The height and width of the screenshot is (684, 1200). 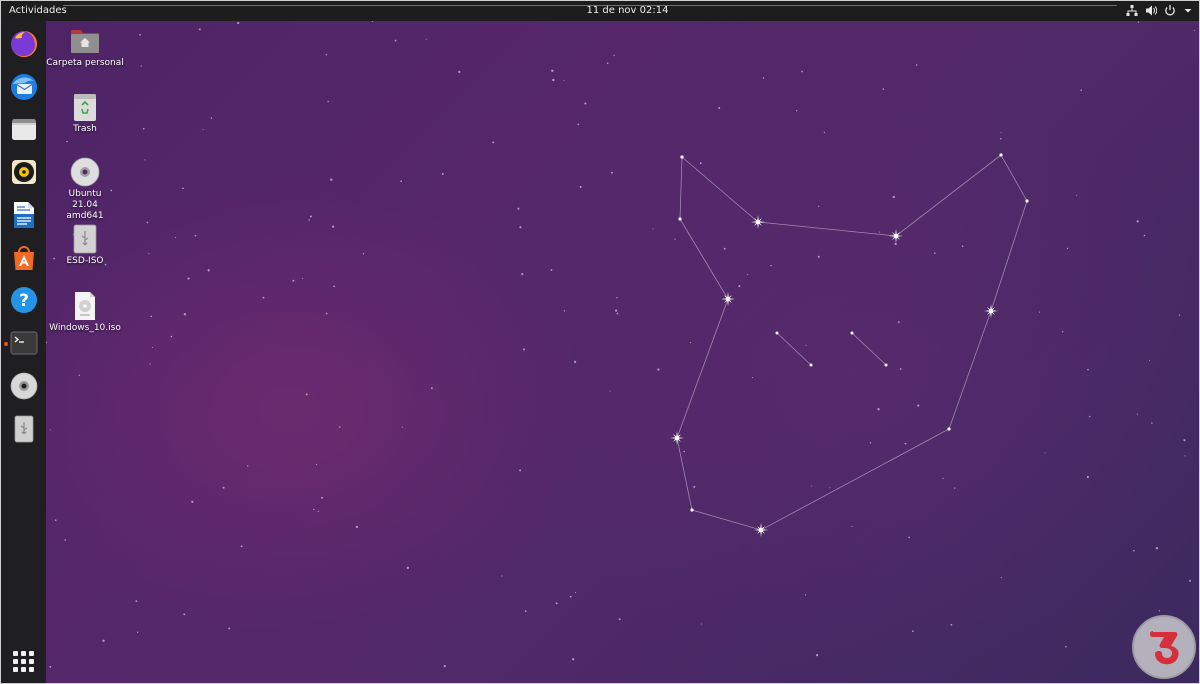 I want to click on desktop-item-home-folder: Carpeta personal, so click(x=85, y=47).